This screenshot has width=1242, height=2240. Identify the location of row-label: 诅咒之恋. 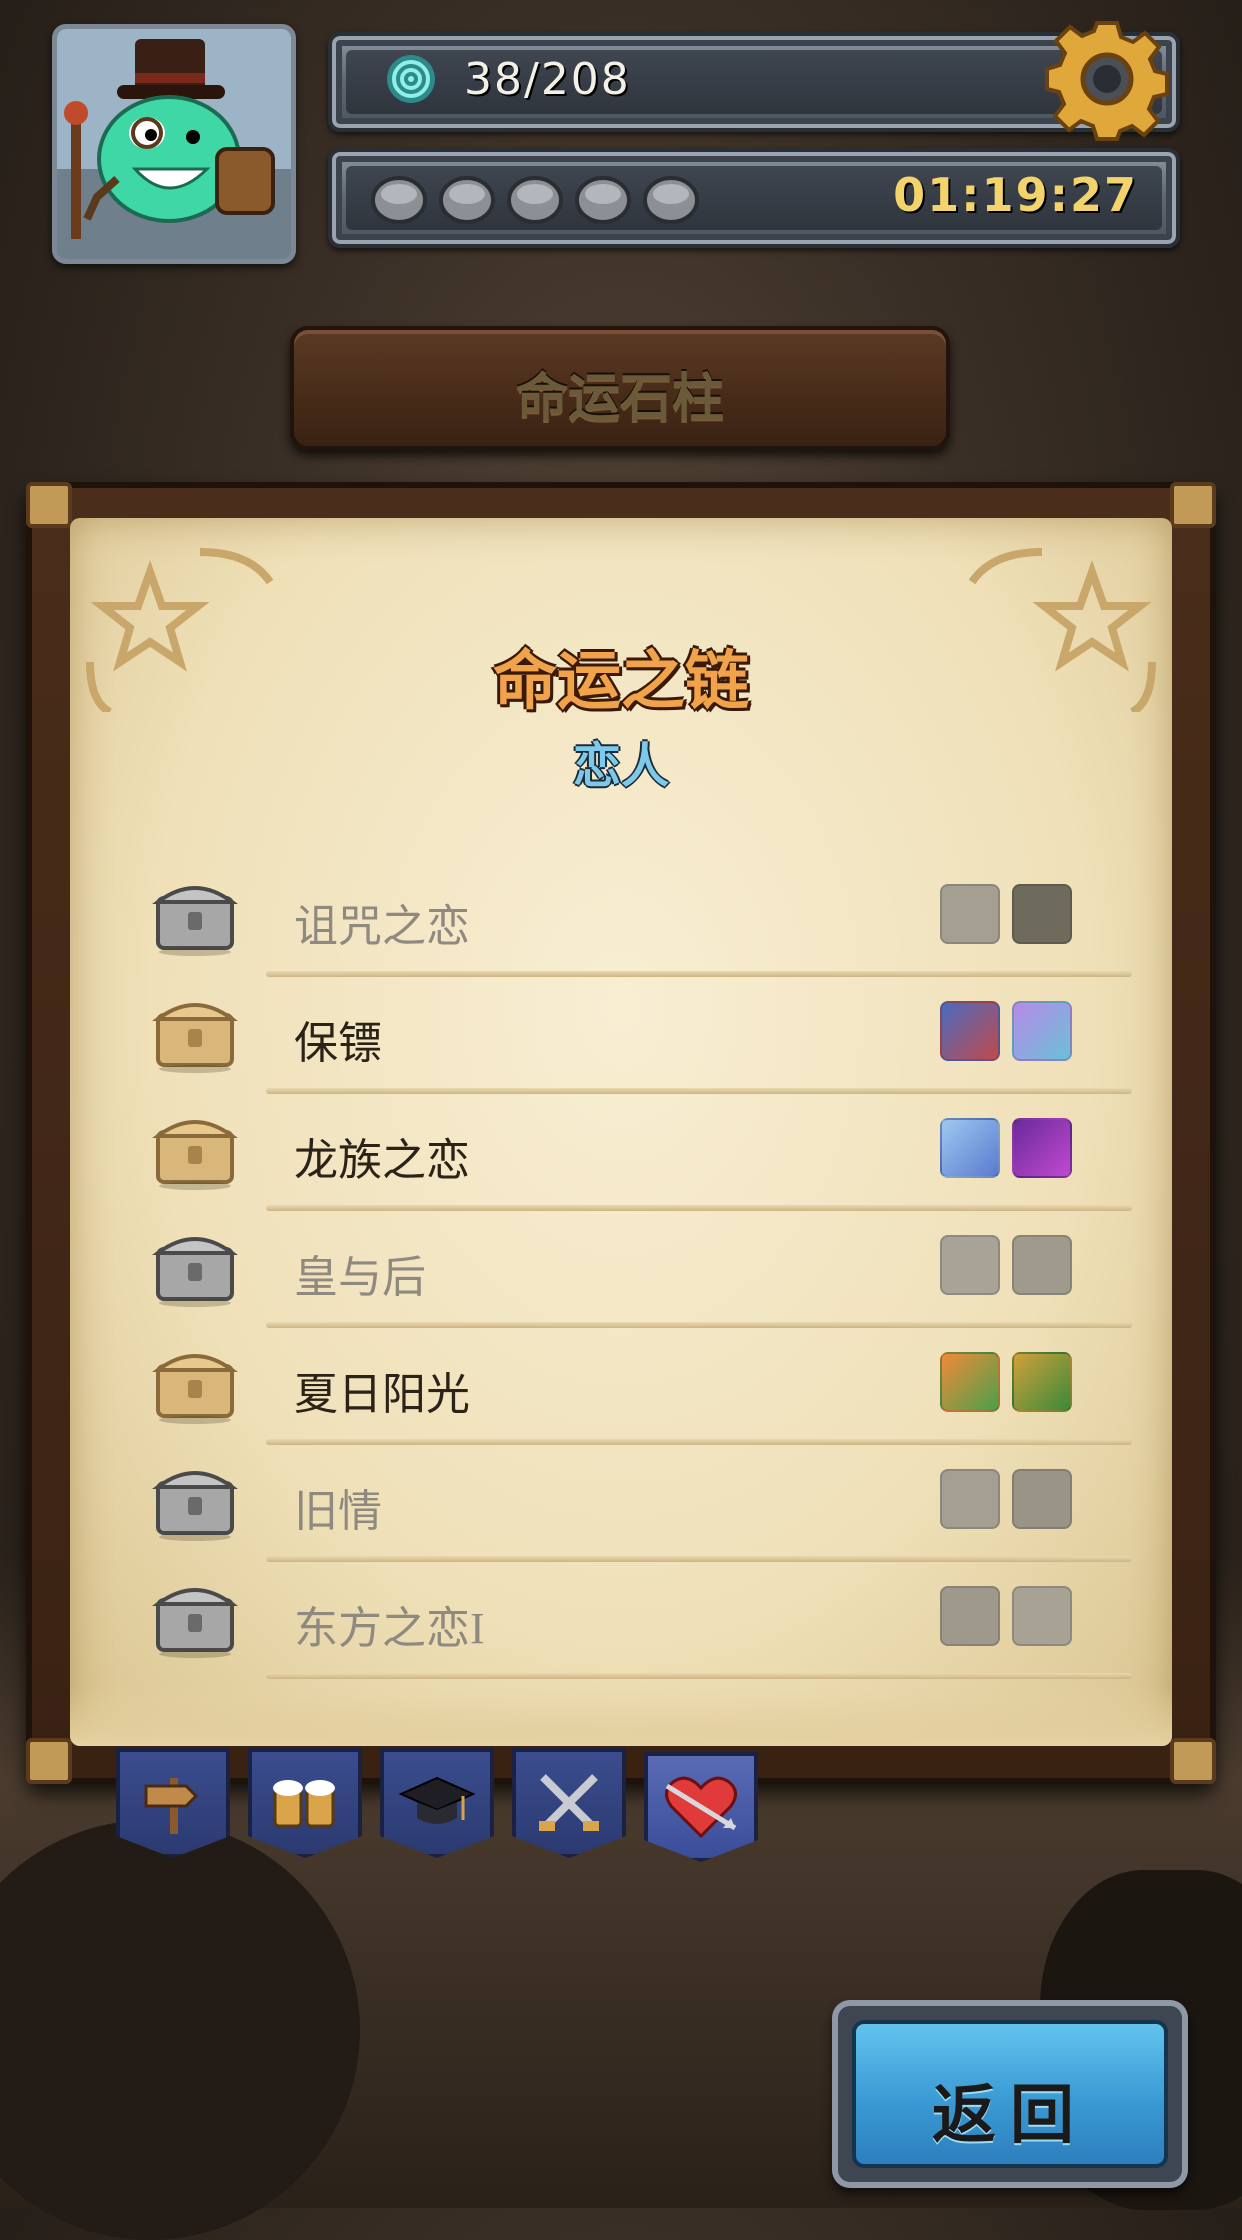
(382, 926).